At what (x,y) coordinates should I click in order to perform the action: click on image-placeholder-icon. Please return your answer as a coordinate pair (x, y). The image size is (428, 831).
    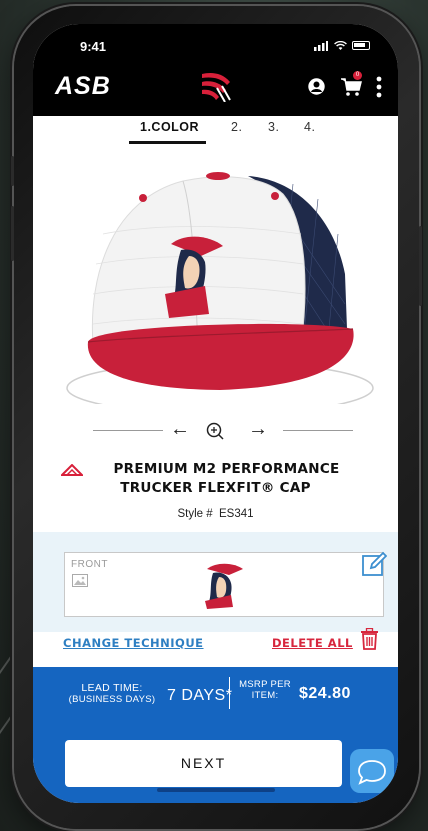
    Looking at the image, I should click on (80, 580).